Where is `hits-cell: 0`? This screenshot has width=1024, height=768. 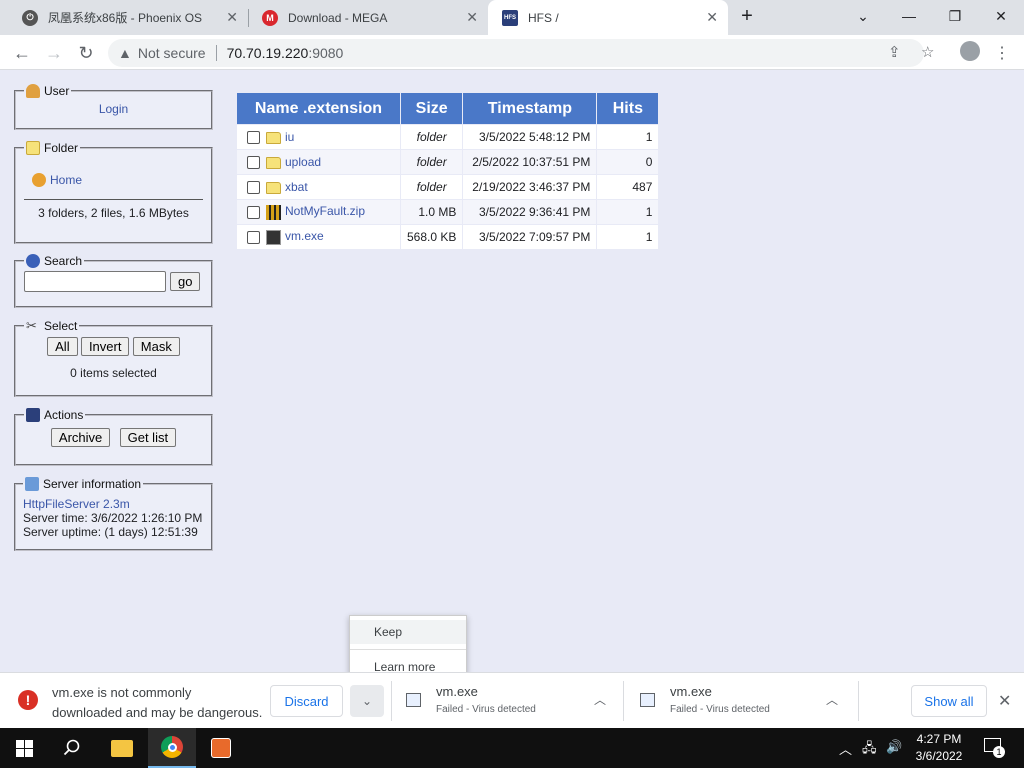 hits-cell: 0 is located at coordinates (628, 162).